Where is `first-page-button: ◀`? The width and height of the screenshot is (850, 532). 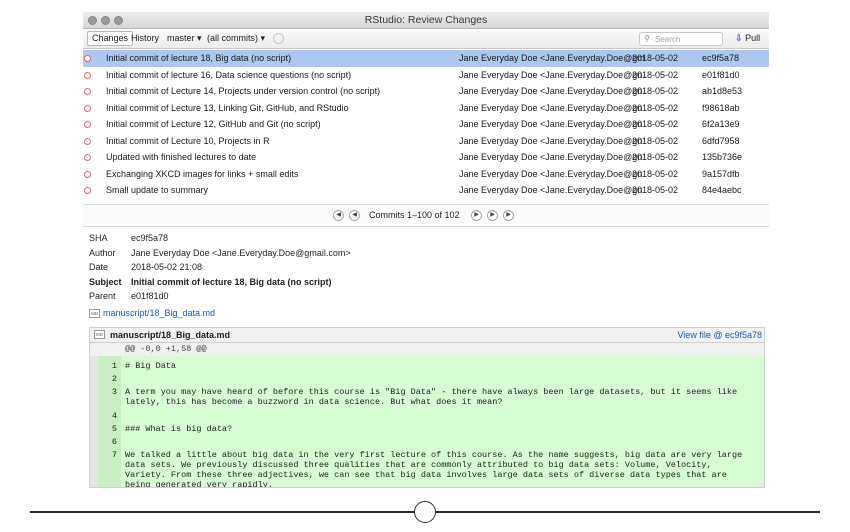 first-page-button: ◀ is located at coordinates (338, 215).